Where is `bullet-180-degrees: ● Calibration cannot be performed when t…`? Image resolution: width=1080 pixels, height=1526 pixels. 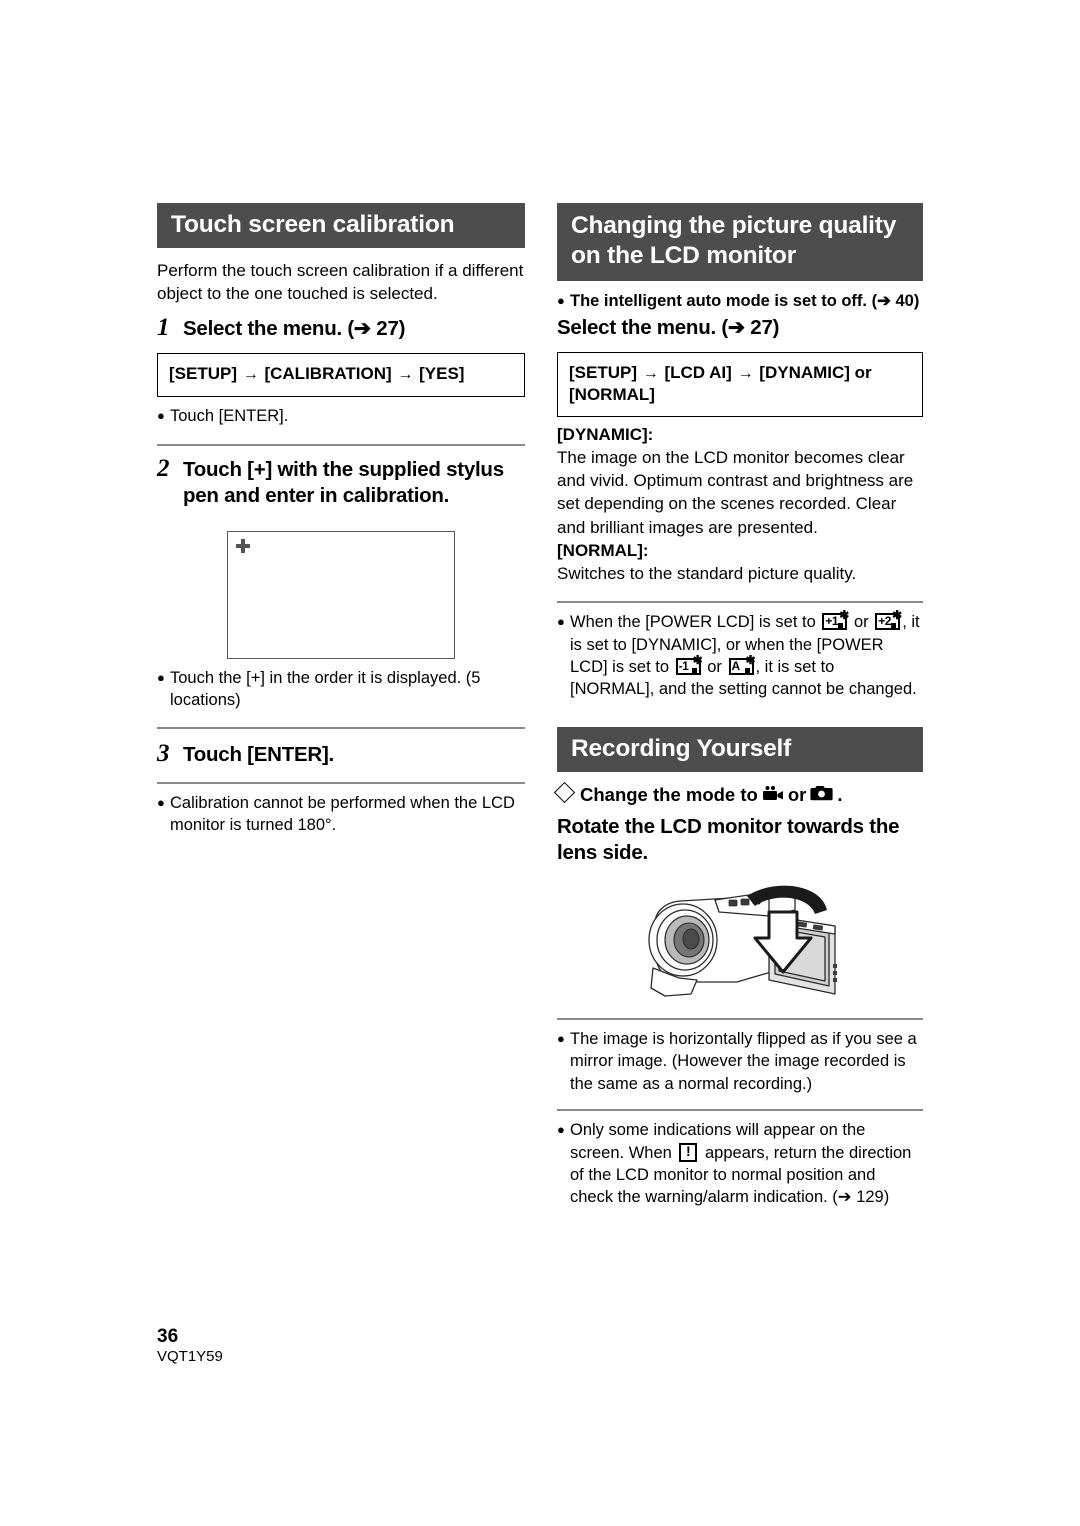 bullet-180-degrees: ● Calibration cannot be performed when t… is located at coordinates (341, 814).